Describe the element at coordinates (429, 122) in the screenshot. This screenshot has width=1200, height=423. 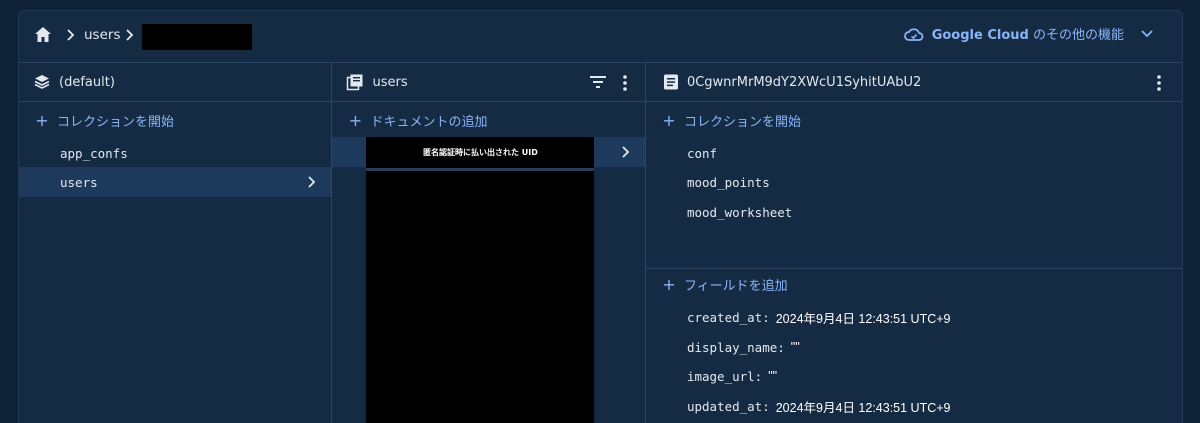
I see `add-document-label: ドキュメントの追加` at that location.